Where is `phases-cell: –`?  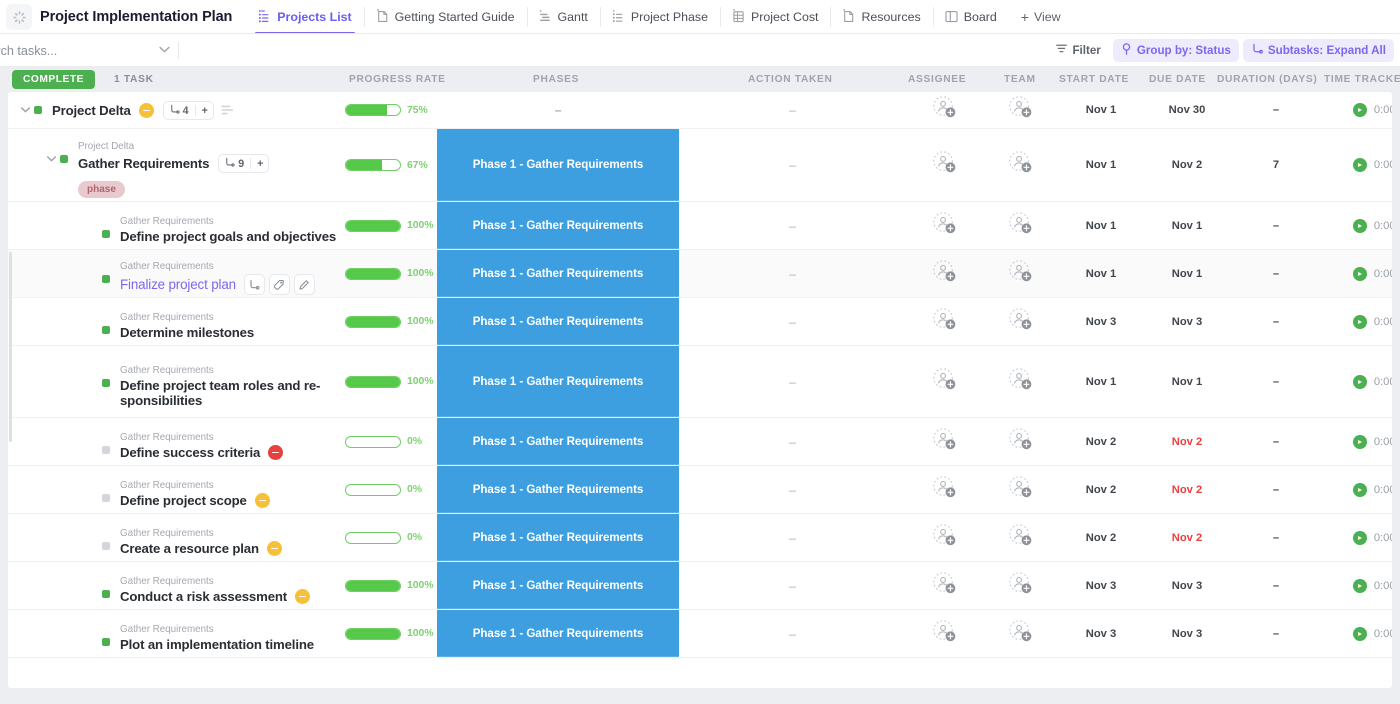
phases-cell: – is located at coordinates (558, 110).